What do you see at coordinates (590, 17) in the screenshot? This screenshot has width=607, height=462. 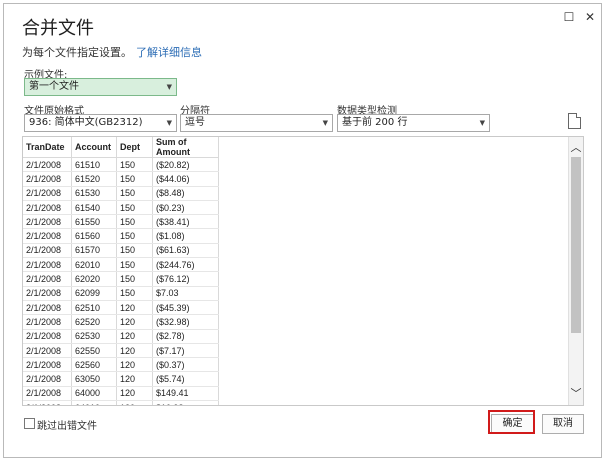 I see `close-button: ✕` at bounding box center [590, 17].